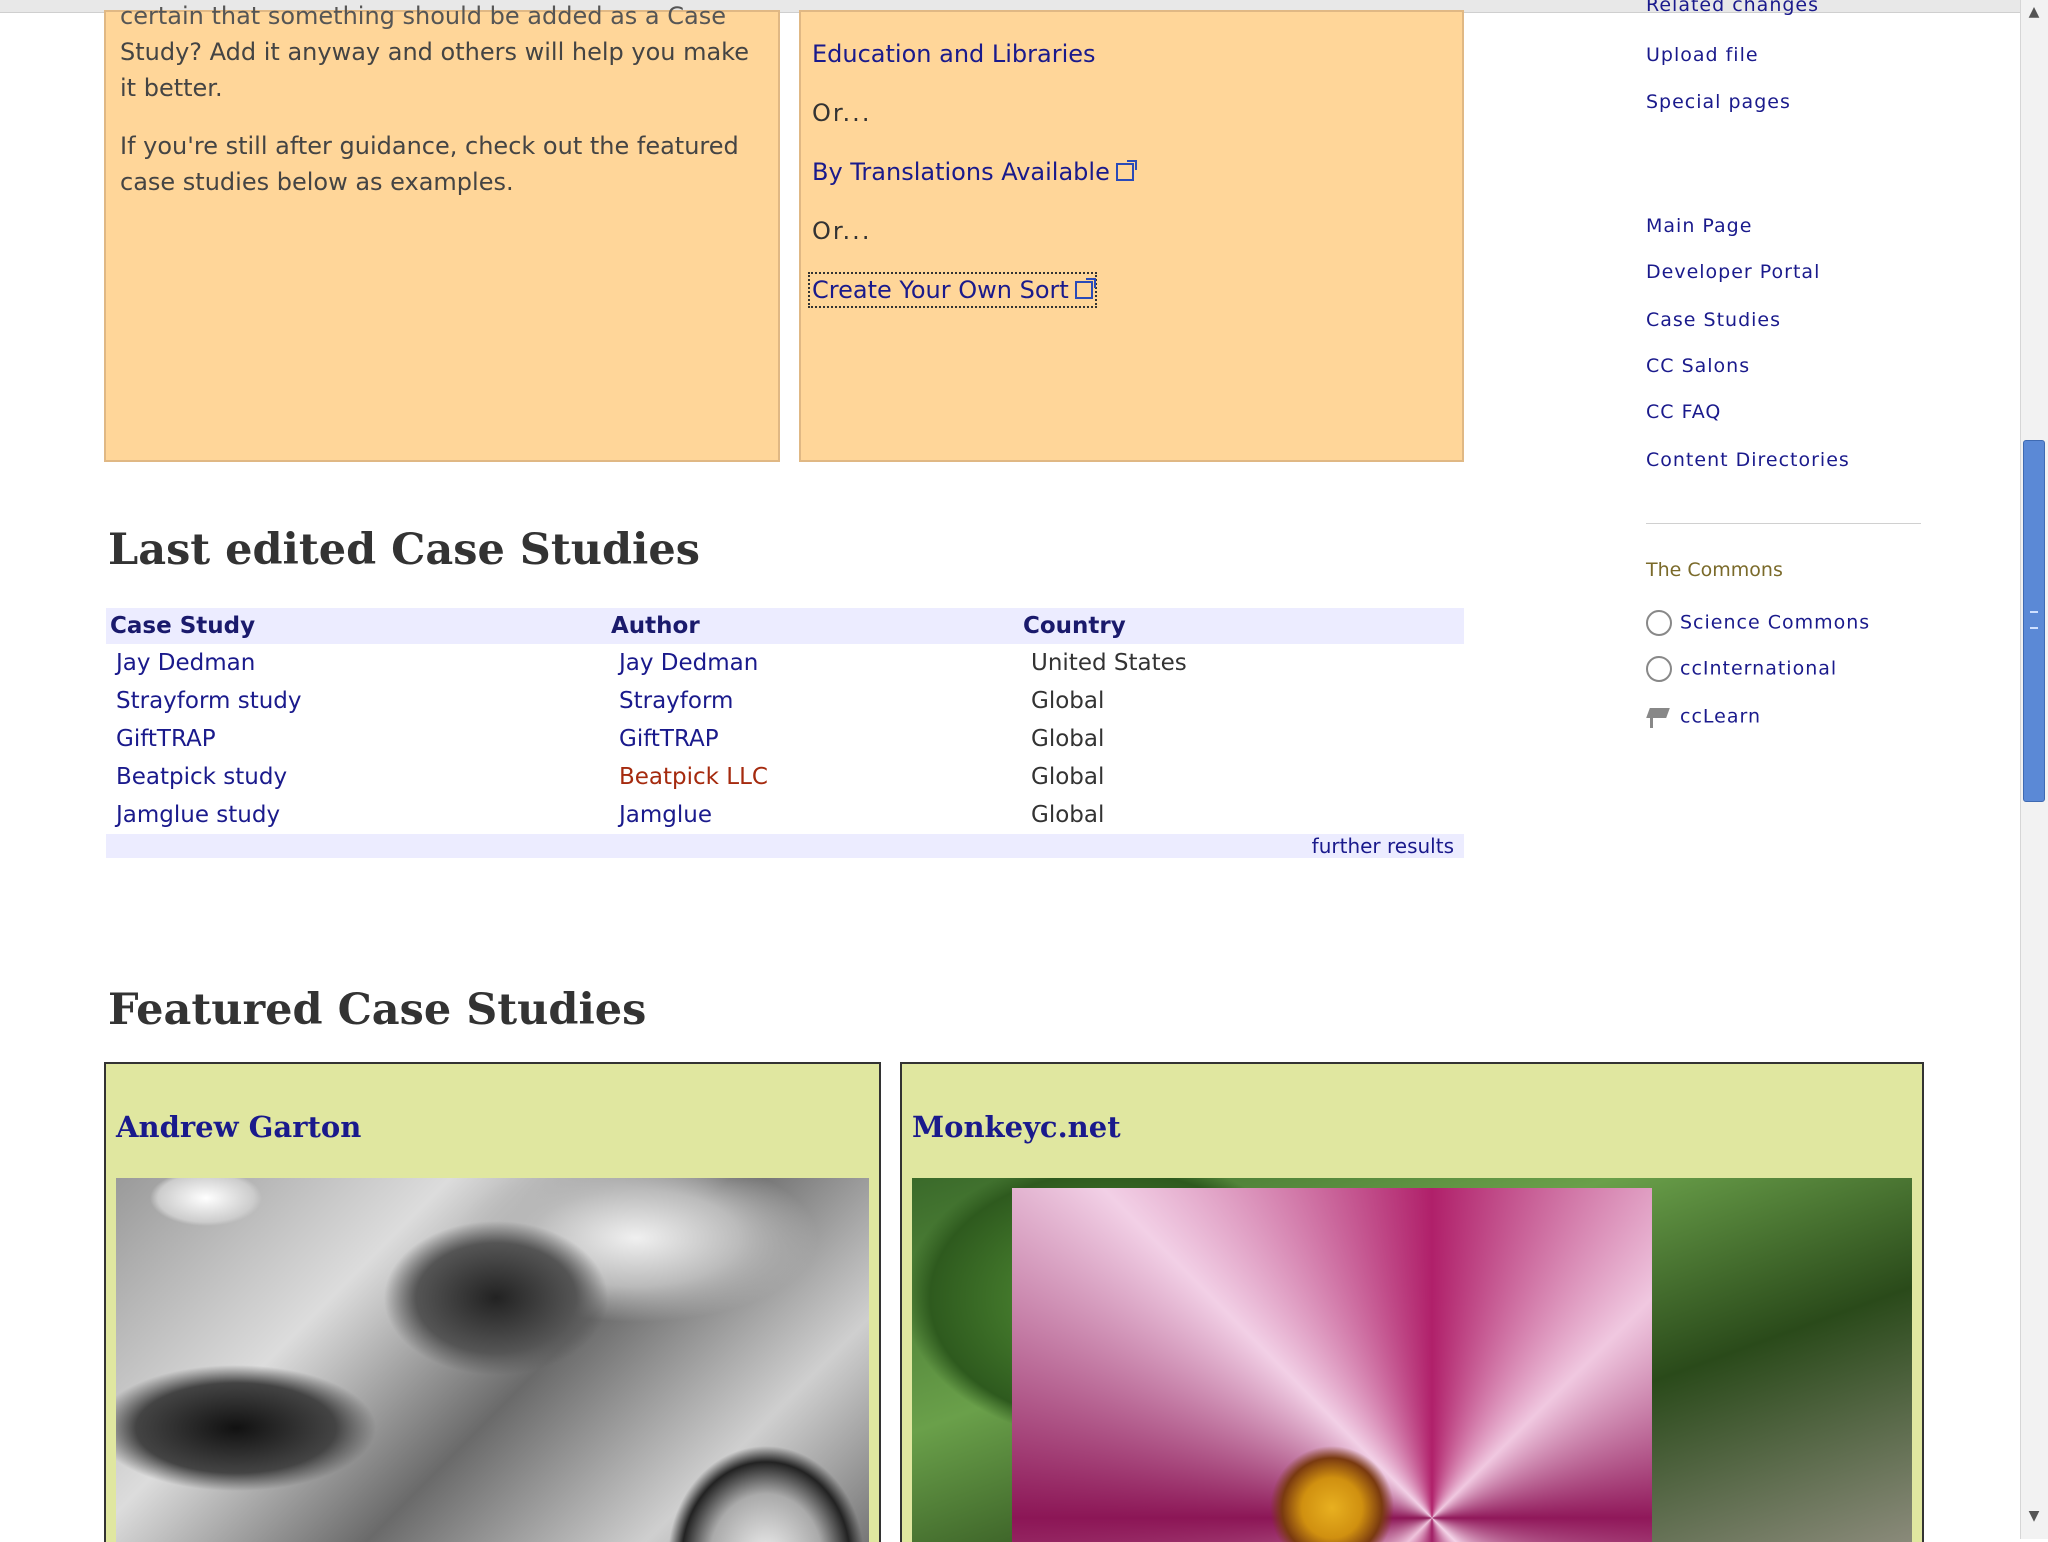 This screenshot has height=1542, width=2048. Describe the element at coordinates (785, 777) in the screenshot. I see `table-row: Beatpick study Beatpick LLC Global` at that location.